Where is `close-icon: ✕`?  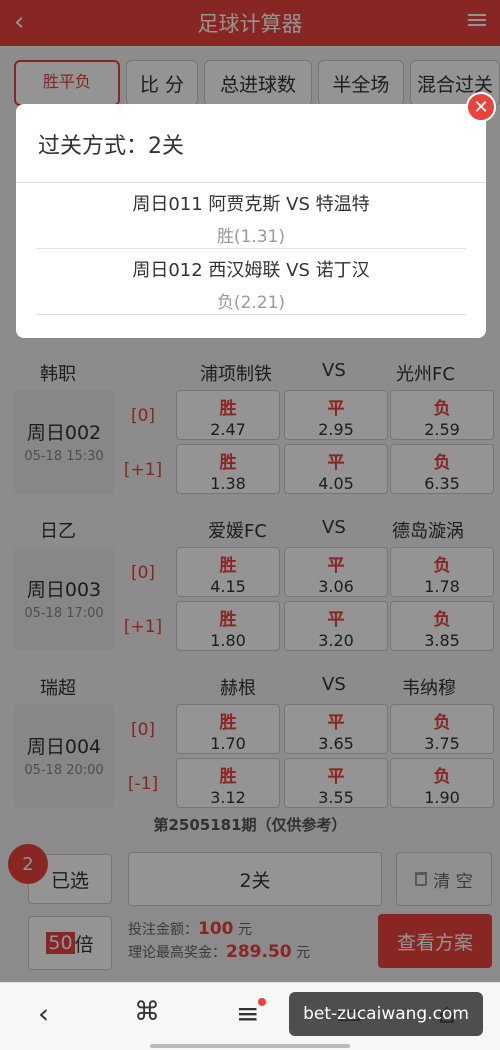 close-icon: ✕ is located at coordinates (481, 107).